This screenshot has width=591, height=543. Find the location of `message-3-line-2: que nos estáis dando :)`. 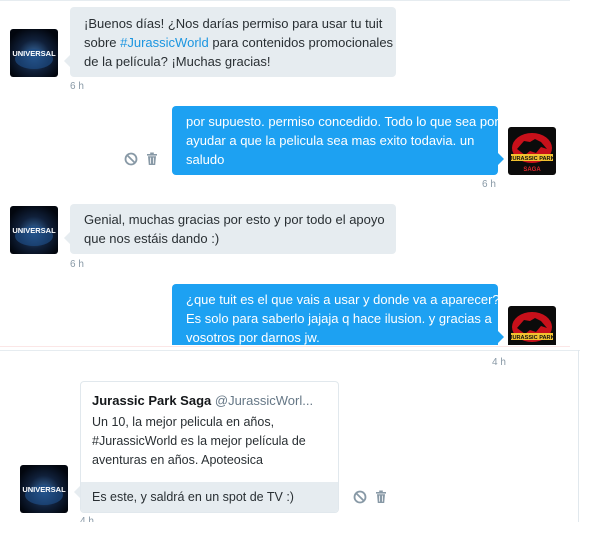

message-3-line-2: que nos estáis dando :) is located at coordinates (152, 238).